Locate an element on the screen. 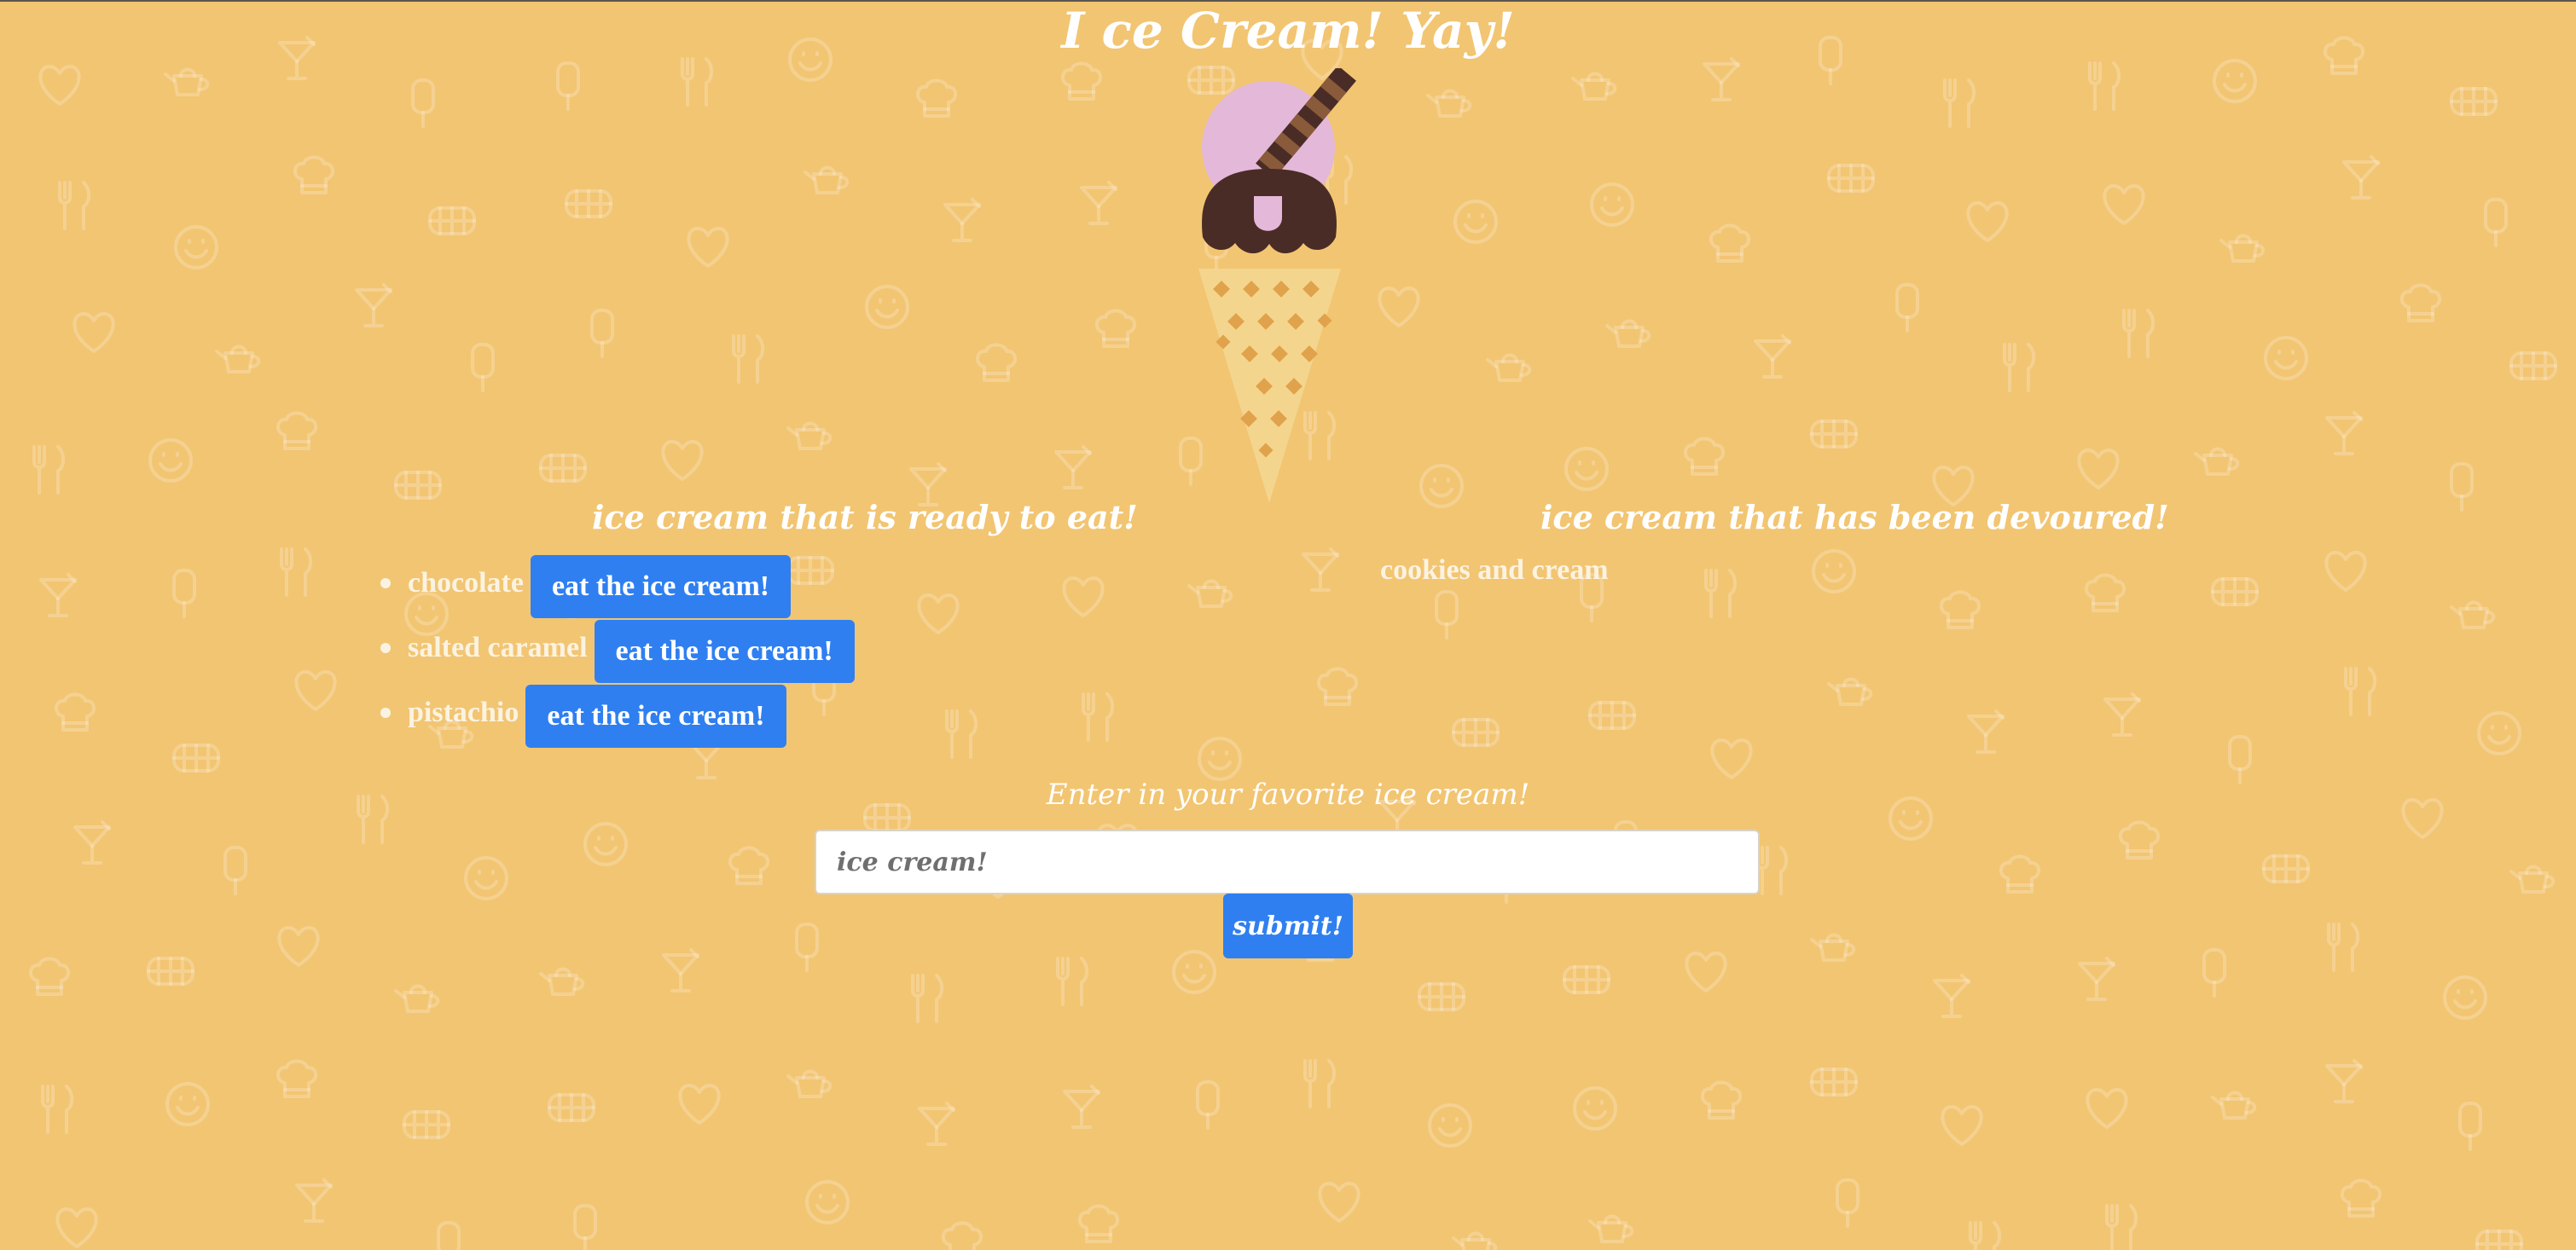 This screenshot has height=1250, width=2576. flavor-name: chocolate is located at coordinates (466, 583).